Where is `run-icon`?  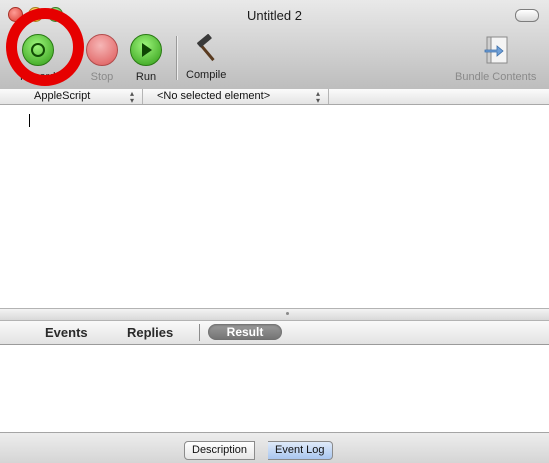 run-icon is located at coordinates (146, 50).